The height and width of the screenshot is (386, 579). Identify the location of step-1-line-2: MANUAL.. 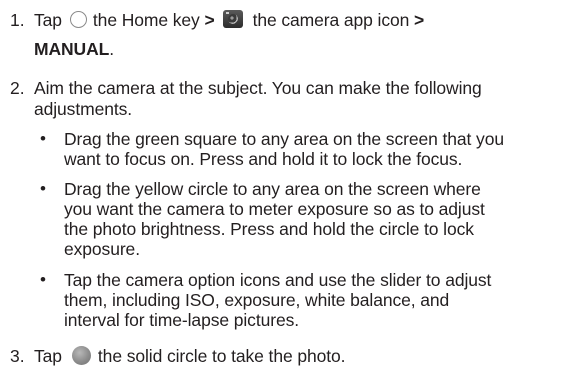
(74, 49).